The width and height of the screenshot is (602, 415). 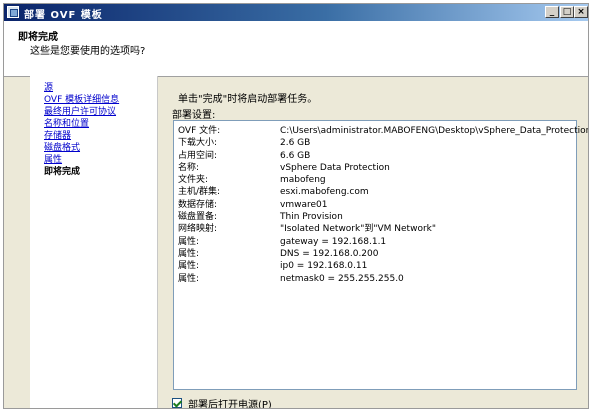 What do you see at coordinates (375, 266) in the screenshot?
I see `settings-row: 属性: ip0 = 192.168.0.11` at bounding box center [375, 266].